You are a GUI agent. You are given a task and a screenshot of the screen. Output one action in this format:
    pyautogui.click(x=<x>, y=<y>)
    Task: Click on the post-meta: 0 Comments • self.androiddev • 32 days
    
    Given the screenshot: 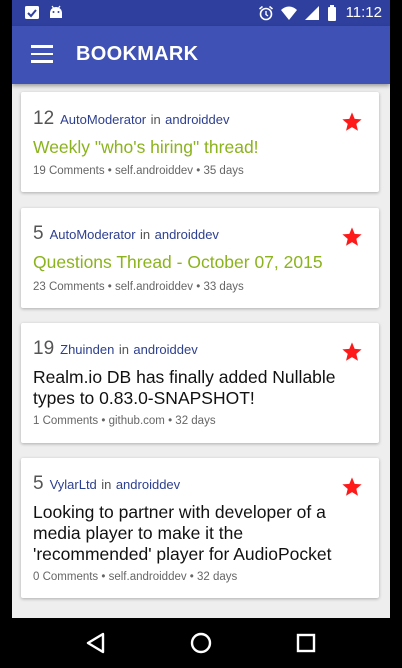 What is the action you would take?
    pyautogui.click(x=135, y=577)
    